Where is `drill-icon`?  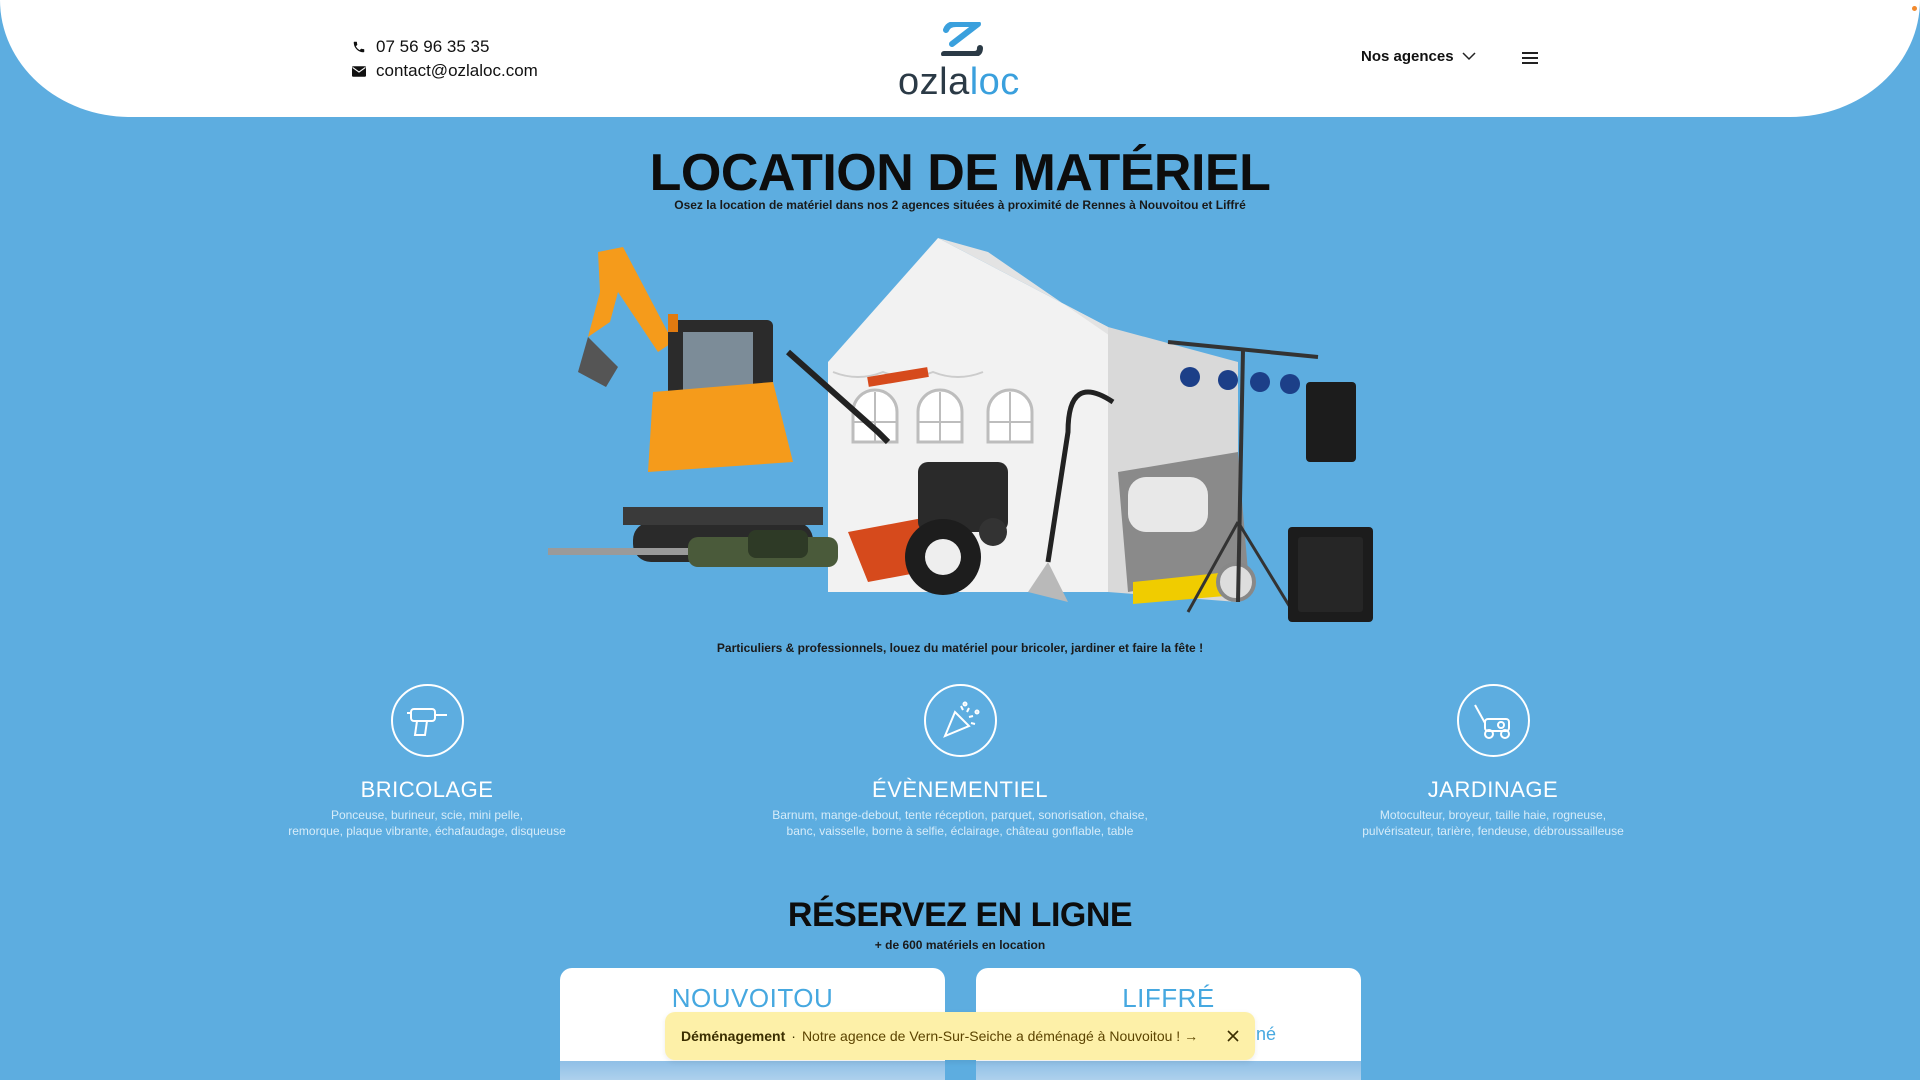 drill-icon is located at coordinates (427, 720).